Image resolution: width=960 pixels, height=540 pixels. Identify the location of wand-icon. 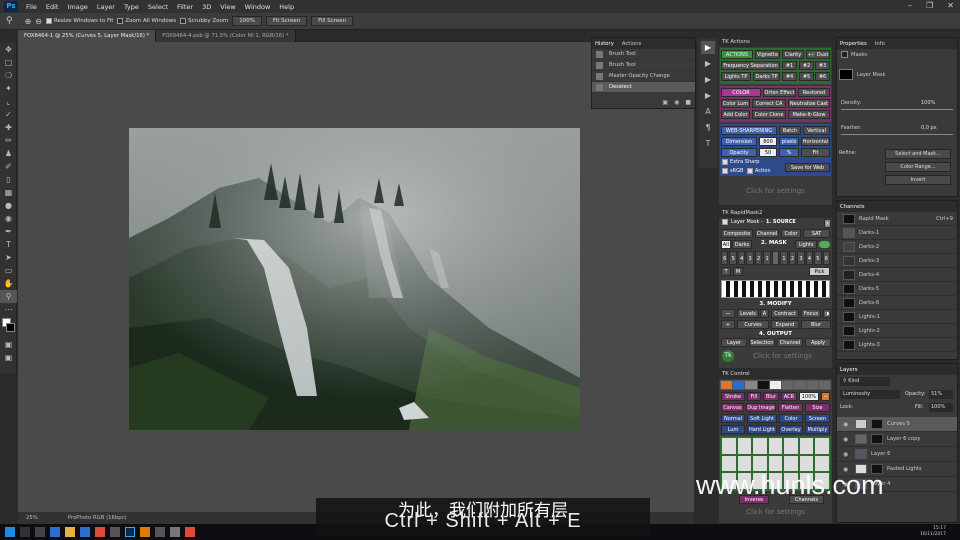
(800, 385).